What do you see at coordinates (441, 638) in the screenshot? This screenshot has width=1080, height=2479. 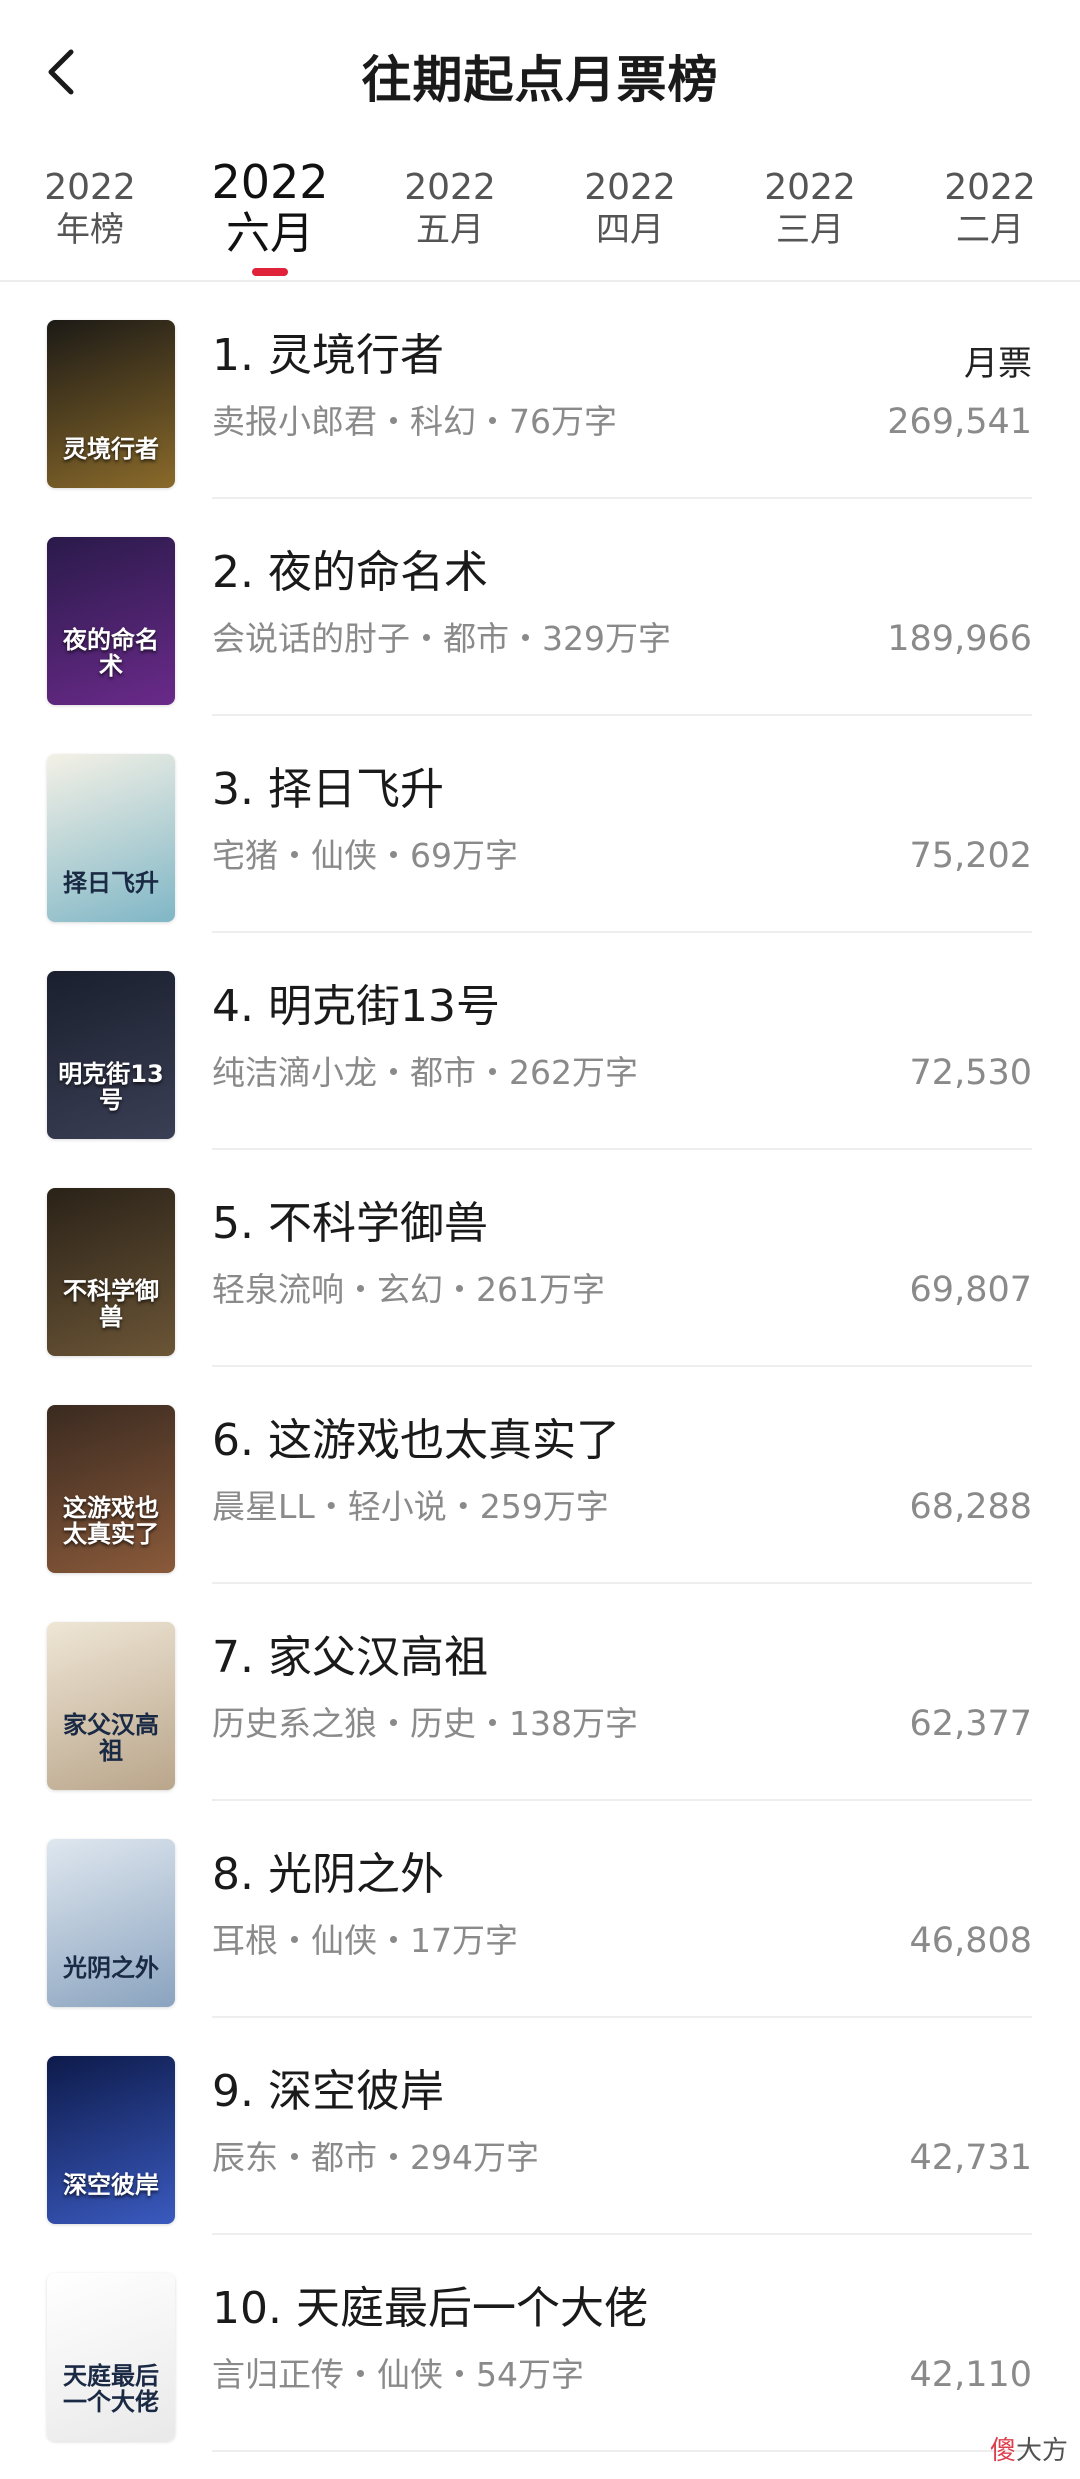 I see `book-meta: 会说话的肘子・都市・329万字` at bounding box center [441, 638].